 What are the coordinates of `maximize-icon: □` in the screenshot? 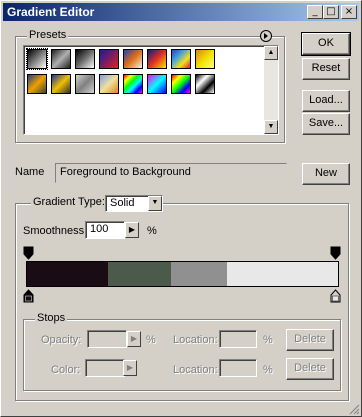 It's located at (331, 12).